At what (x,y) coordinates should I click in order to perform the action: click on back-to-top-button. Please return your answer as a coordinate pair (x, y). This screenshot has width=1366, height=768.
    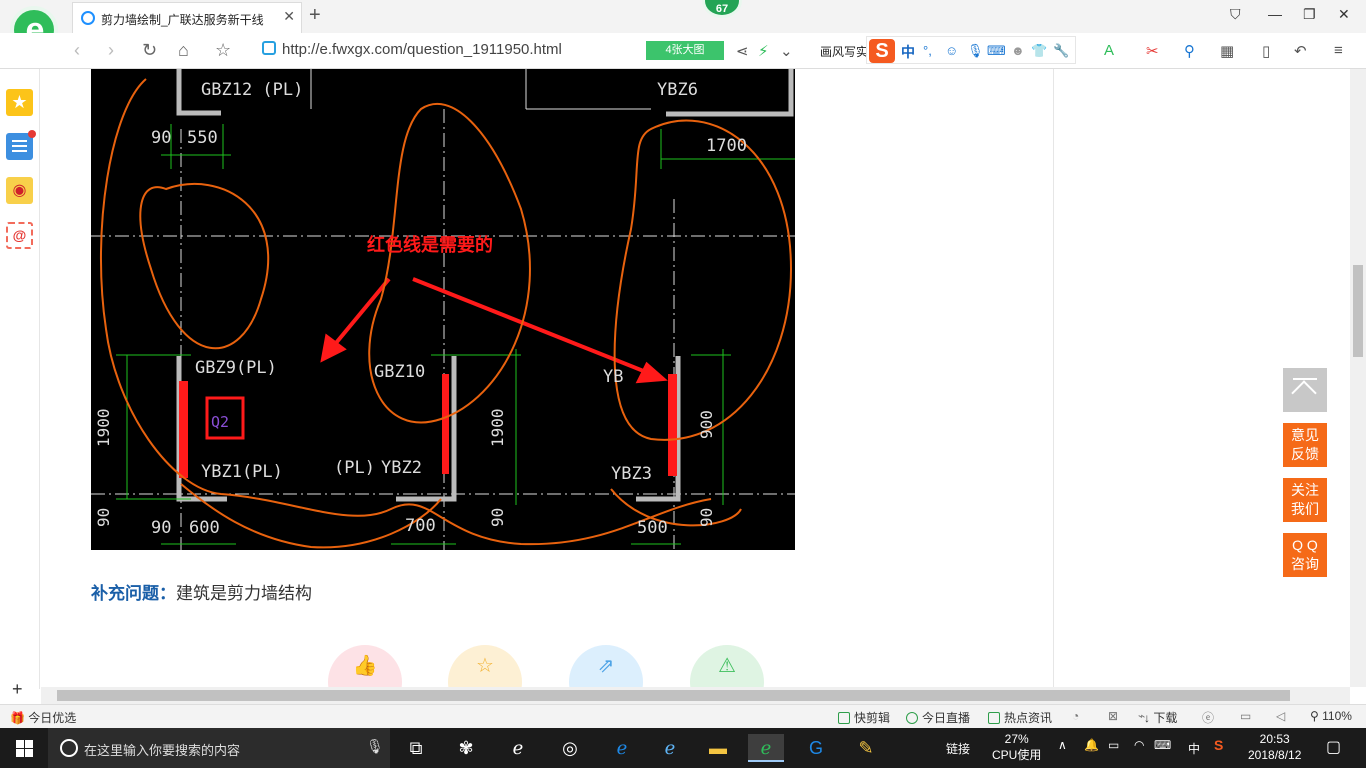
    Looking at the image, I should click on (1305, 390).